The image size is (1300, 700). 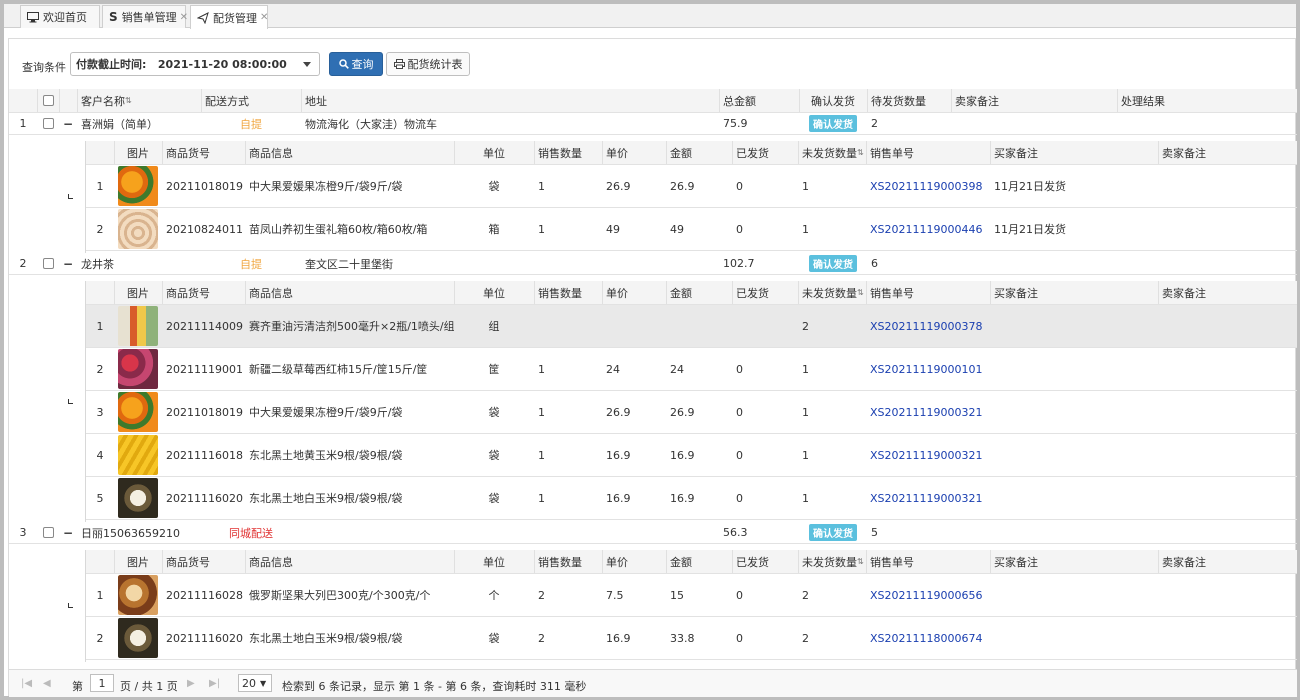 I want to click on item-shipped: 0, so click(x=765, y=369).